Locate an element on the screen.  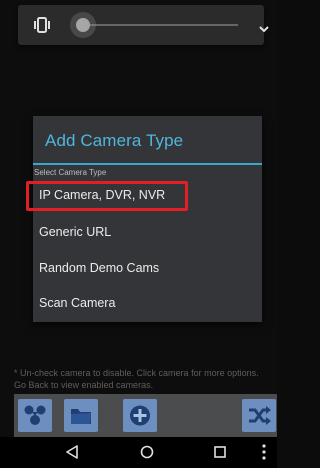
option-scan-camera: Scan Camera is located at coordinates (77, 303).